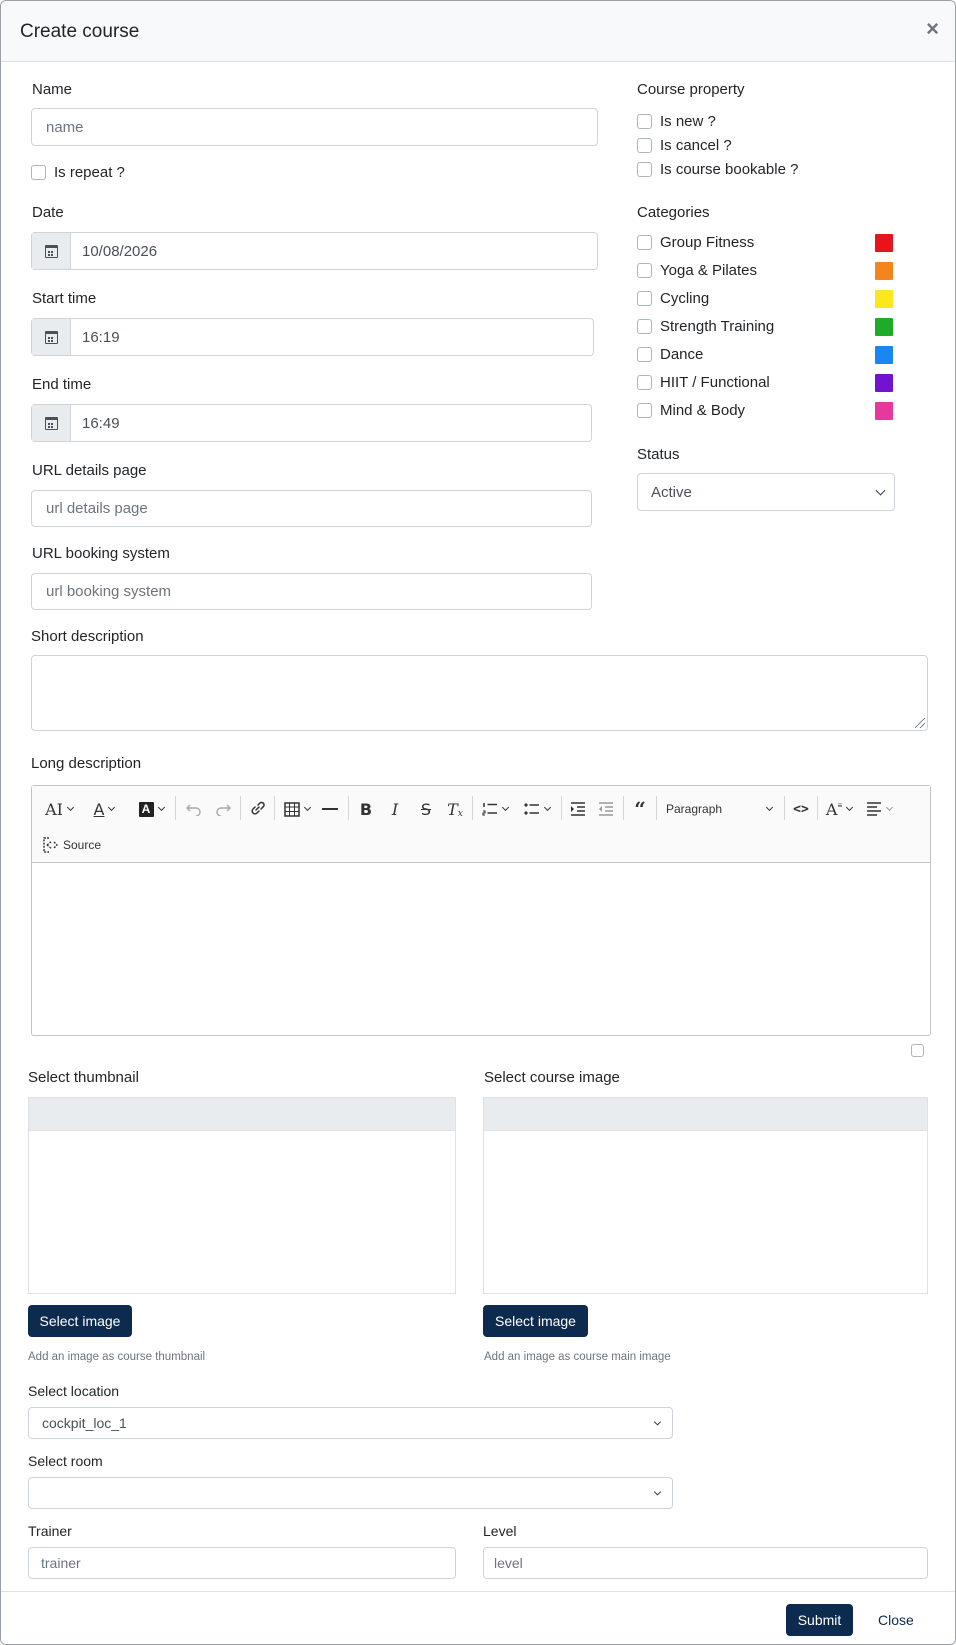 The image size is (956, 1645). What do you see at coordinates (74, 1391) in the screenshot?
I see `select-location-label: Select location` at bounding box center [74, 1391].